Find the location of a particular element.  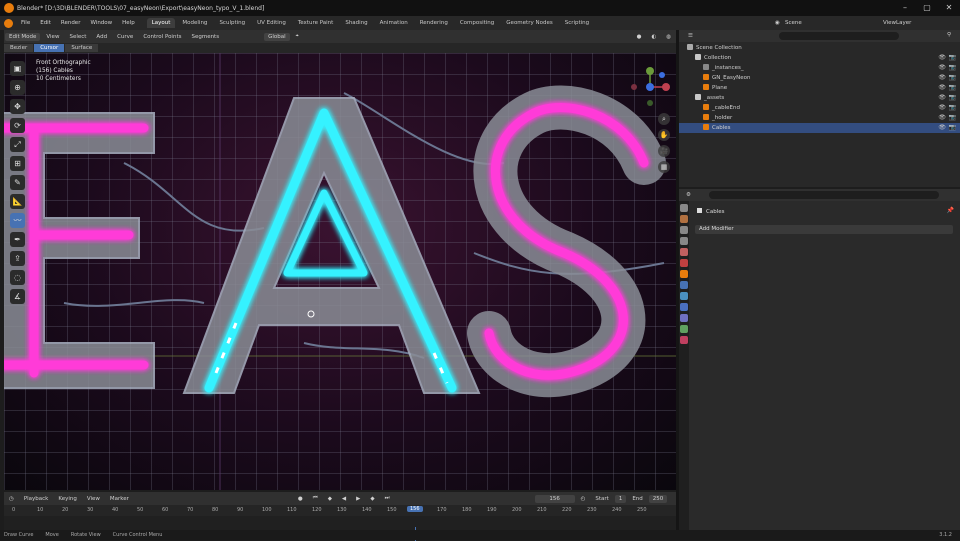

tab-geometry-nodes: Geometry Nodes is located at coordinates (529, 23).